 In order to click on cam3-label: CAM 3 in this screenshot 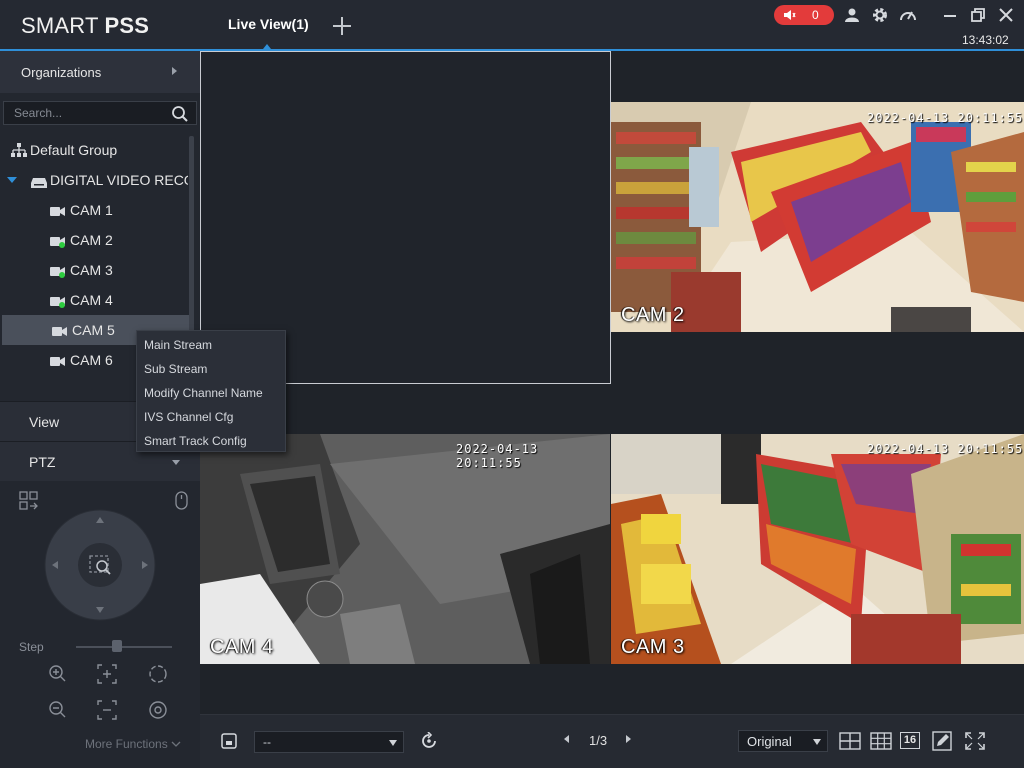, I will do `click(653, 647)`.